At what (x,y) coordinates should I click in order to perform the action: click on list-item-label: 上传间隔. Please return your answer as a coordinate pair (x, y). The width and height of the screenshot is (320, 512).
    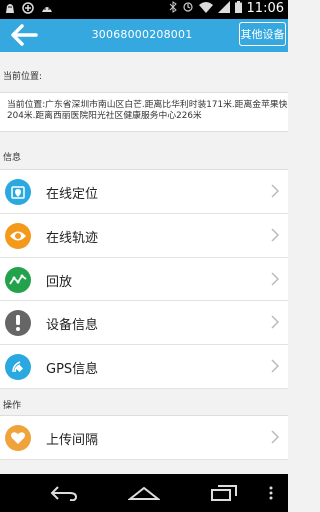
    Looking at the image, I should click on (72, 440).